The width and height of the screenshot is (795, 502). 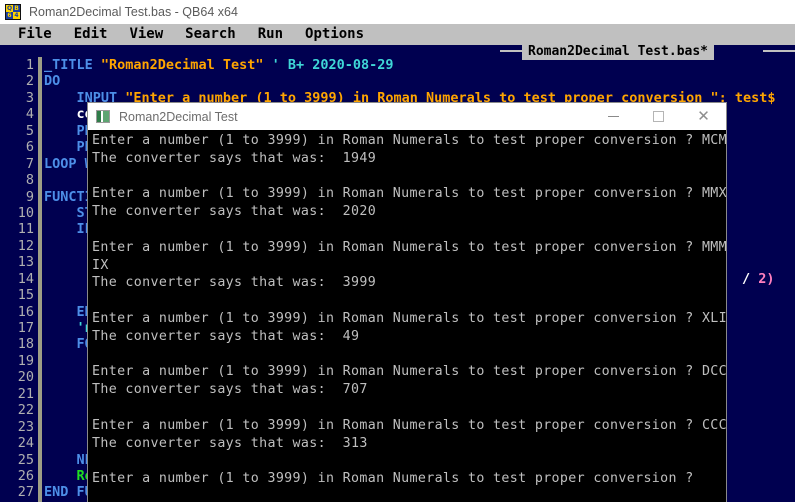 I want to click on console-line: The converter says that was: 313, so click(x=230, y=443).